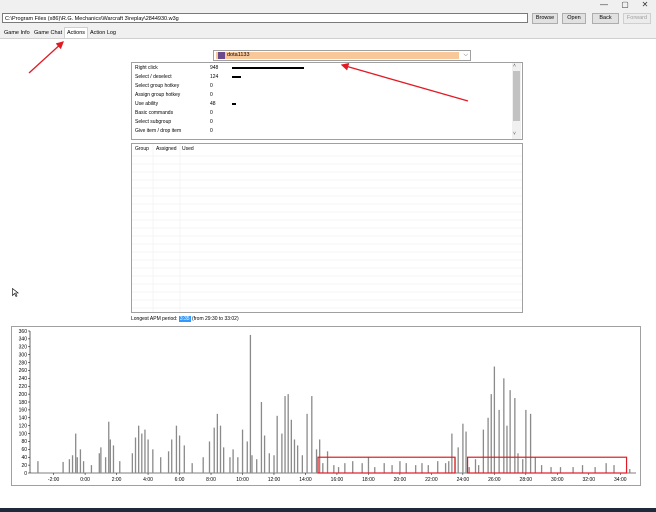 The image size is (656, 512). I want to click on x-tick-label: 2:00, so click(117, 480).